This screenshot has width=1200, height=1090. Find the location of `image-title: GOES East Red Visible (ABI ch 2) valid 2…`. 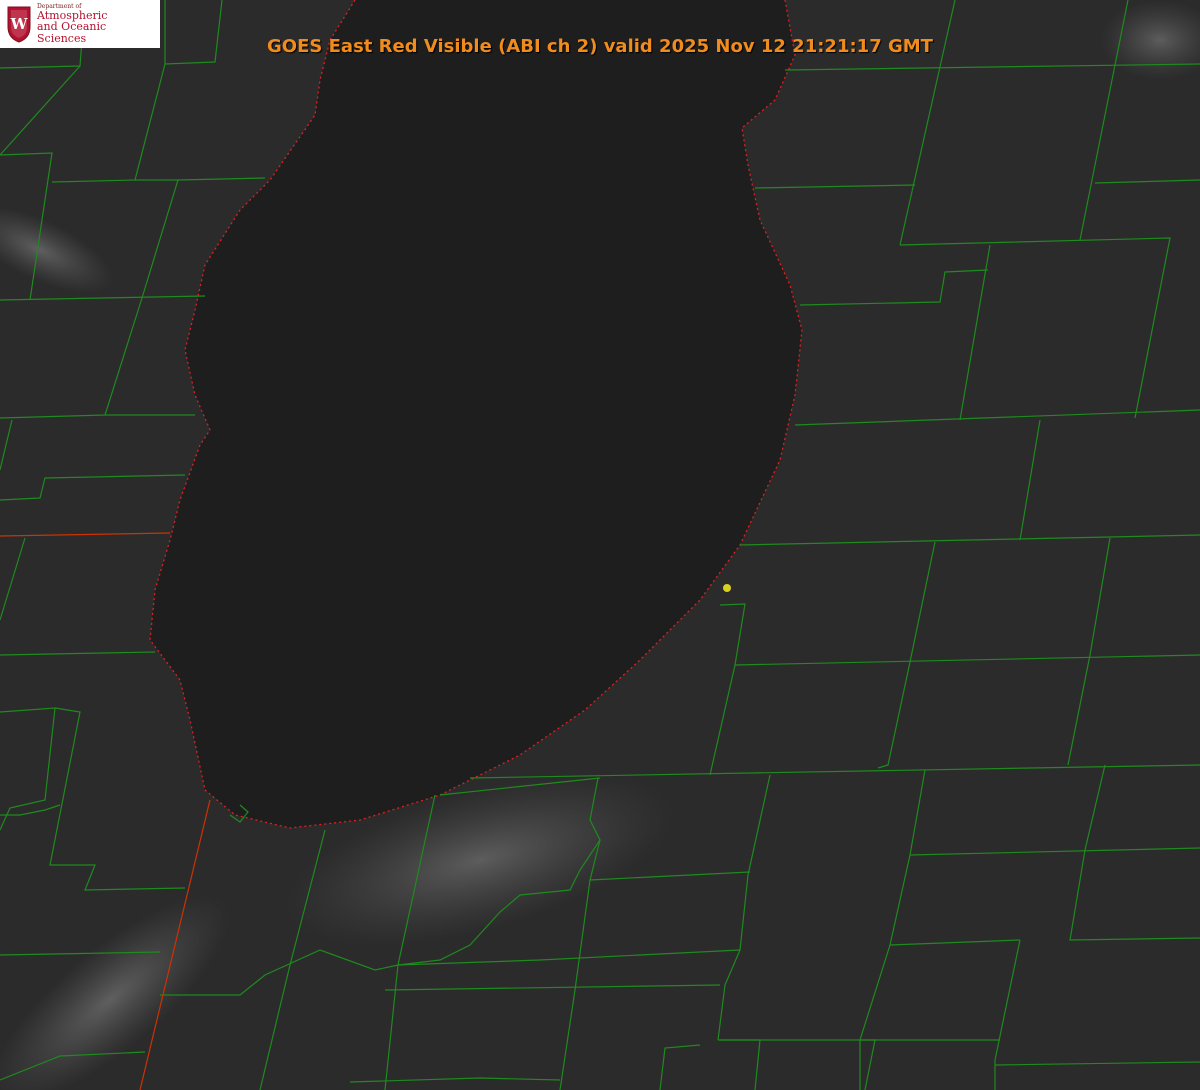

image-title: GOES East Red Visible (ABI ch 2) valid 2… is located at coordinates (600, 46).